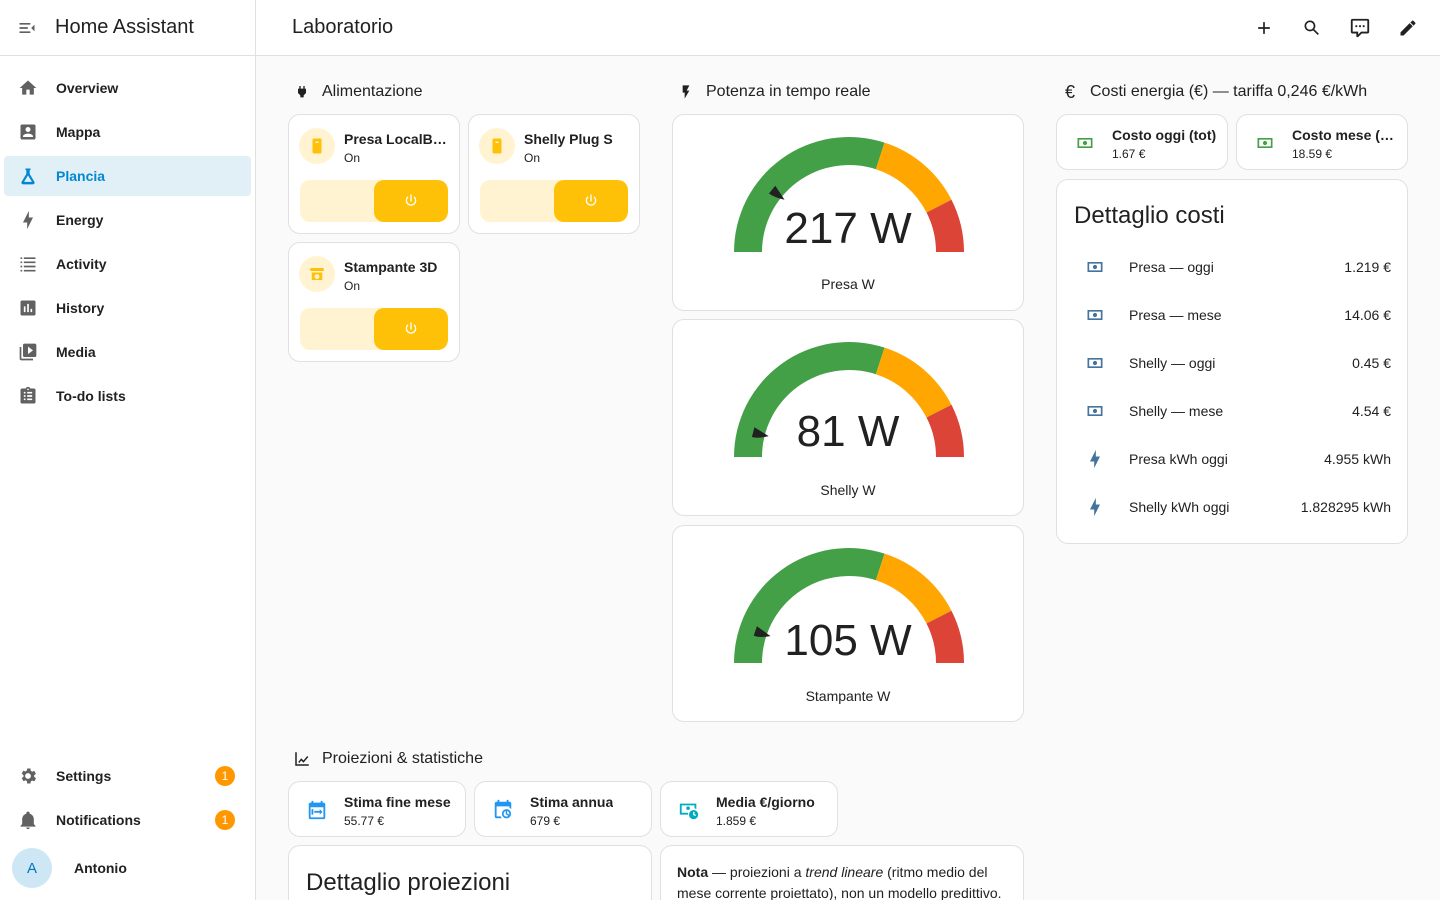 The image size is (1440, 900). Describe the element at coordinates (572, 802) in the screenshot. I see `tile-name: Stima annua` at that location.